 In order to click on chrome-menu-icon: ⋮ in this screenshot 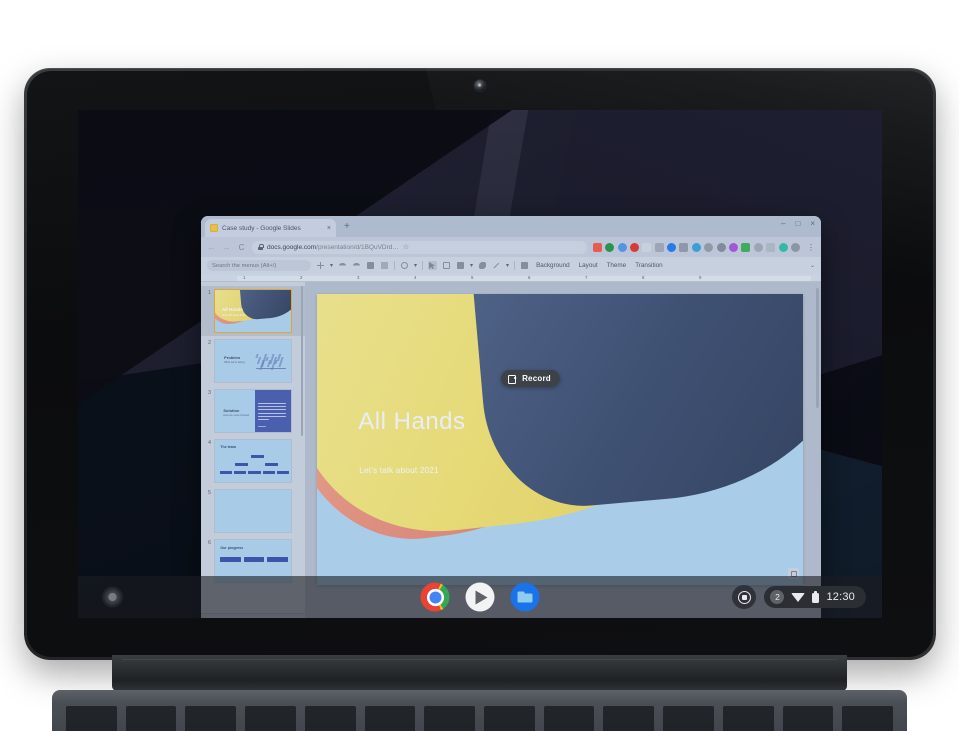, I will do `click(811, 247)`.